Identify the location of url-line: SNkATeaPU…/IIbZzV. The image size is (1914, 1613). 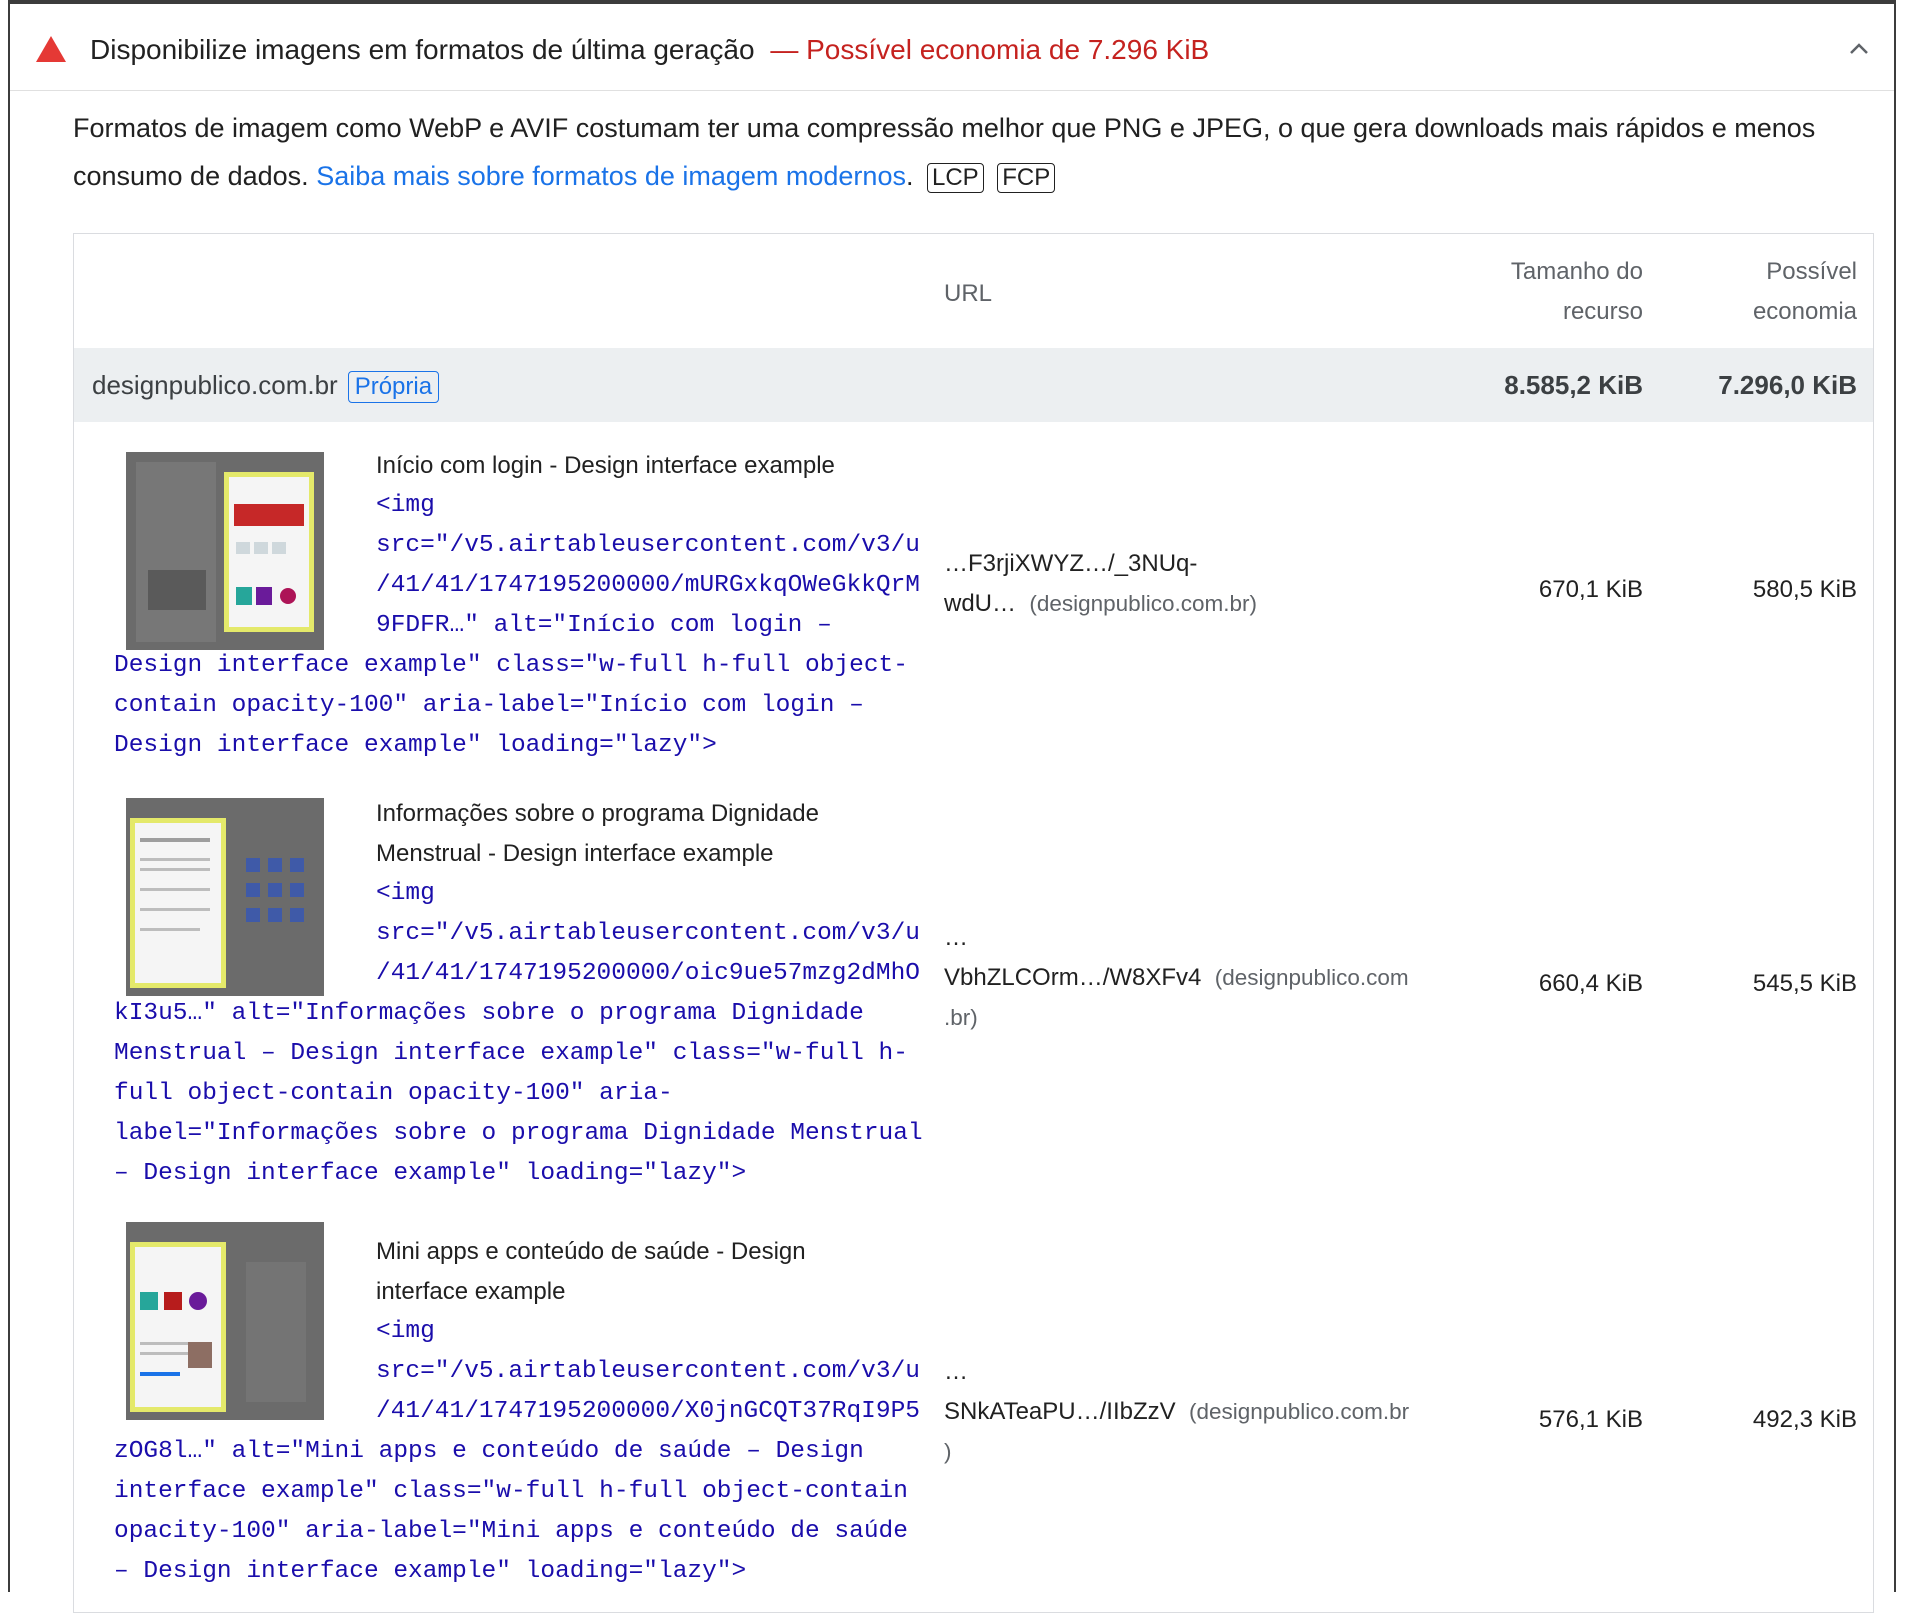
(1060, 1411).